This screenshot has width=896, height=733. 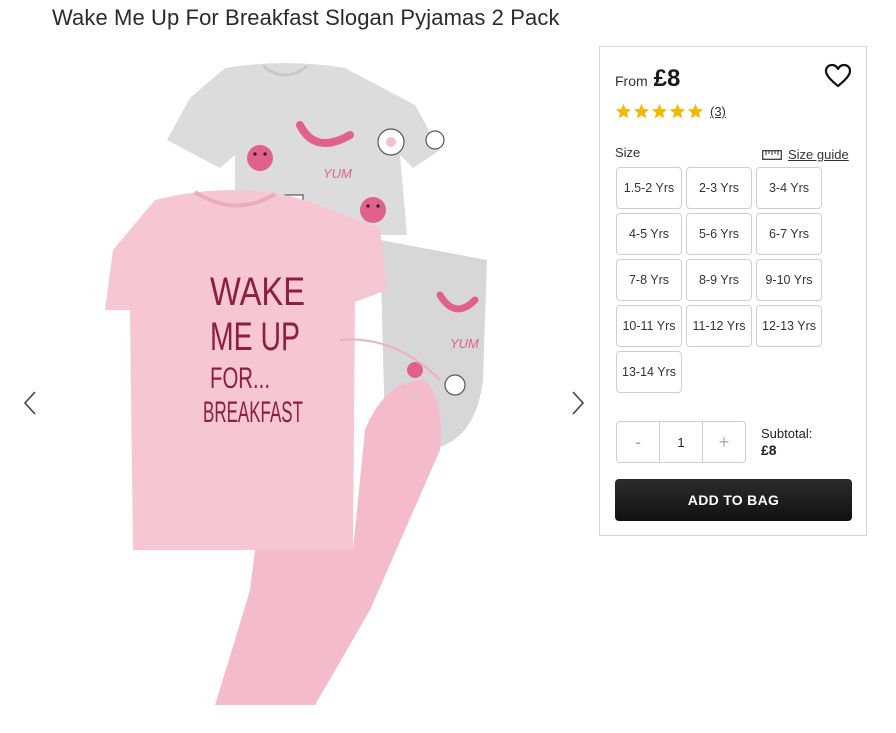 What do you see at coordinates (667, 78) in the screenshot?
I see `price-value: £8` at bounding box center [667, 78].